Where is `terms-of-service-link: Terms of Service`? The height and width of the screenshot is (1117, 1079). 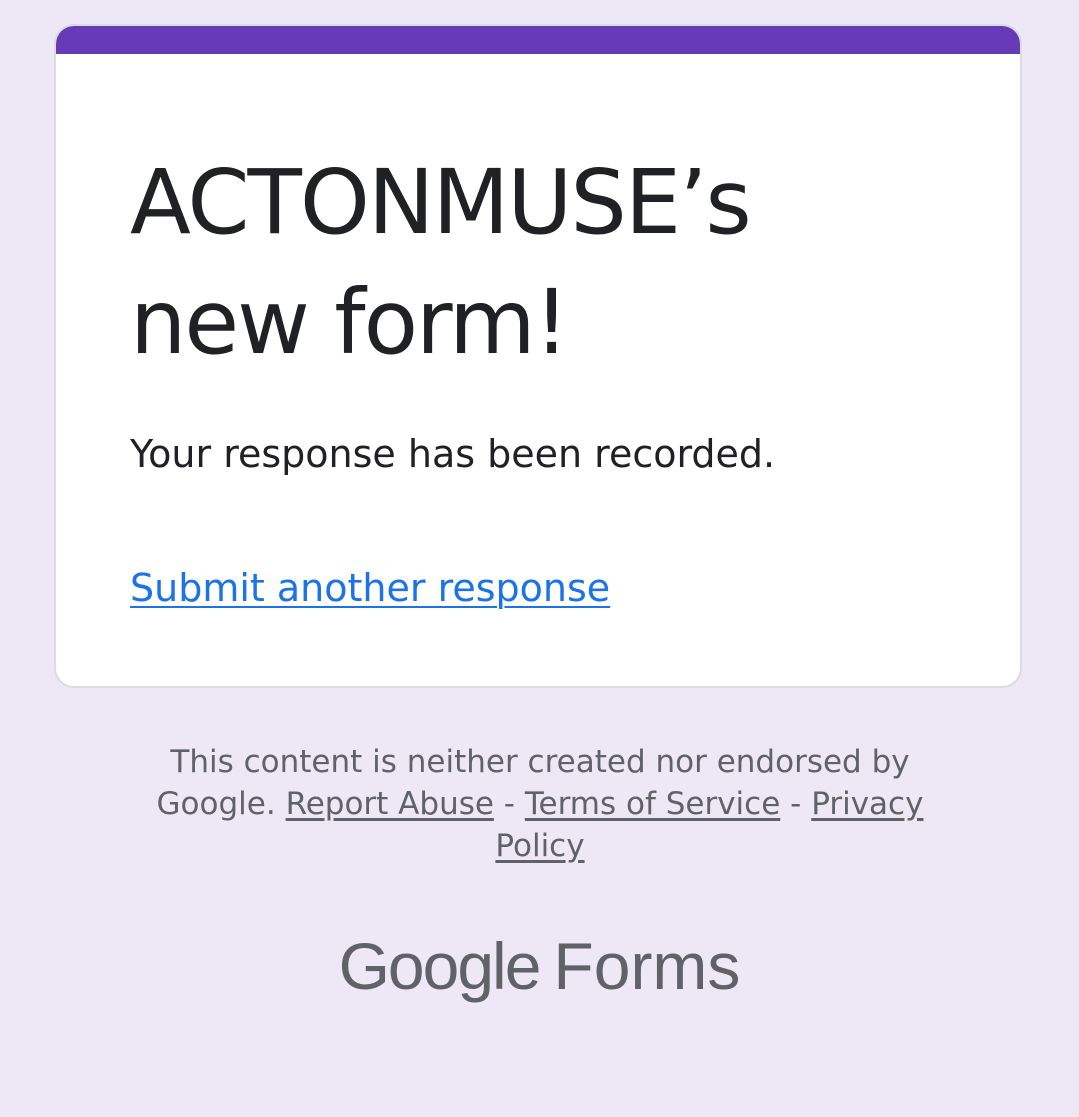 terms-of-service-link: Terms of Service is located at coordinates (652, 804).